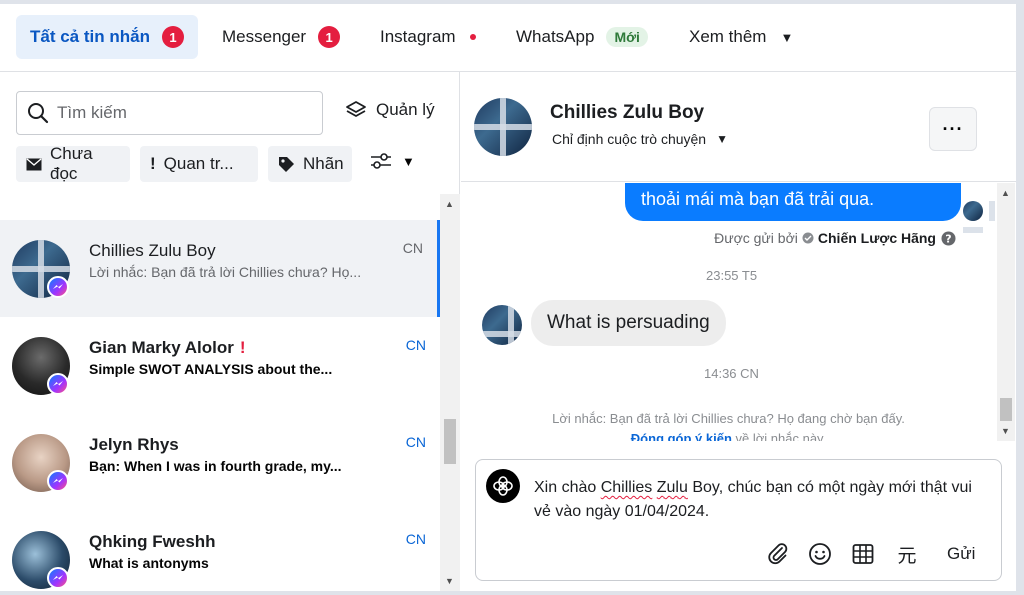  I want to click on timestamp: 14:36 CN, so click(731, 373).